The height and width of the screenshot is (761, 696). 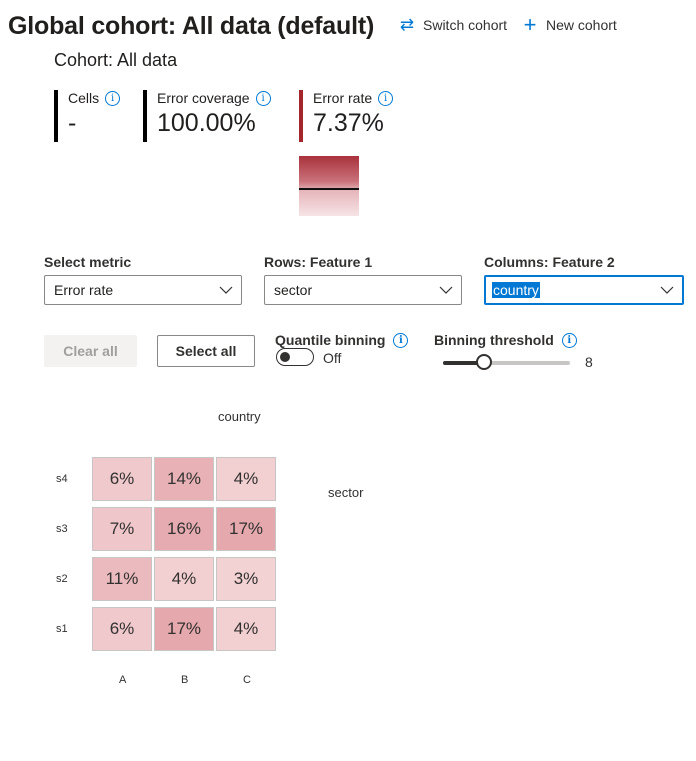 What do you see at coordinates (122, 579) in the screenshot?
I see `heatmap-cell: 11%` at bounding box center [122, 579].